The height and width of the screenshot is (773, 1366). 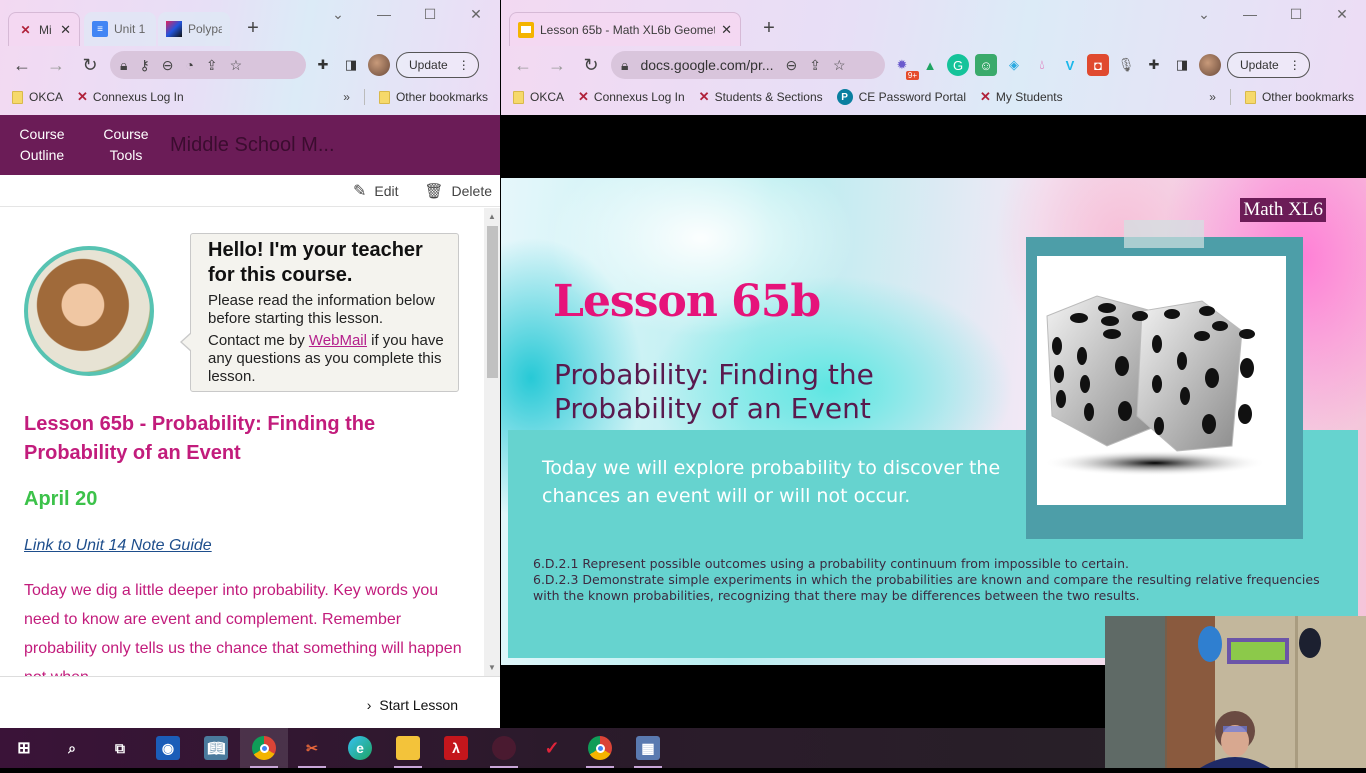 I want to click on webcam-overlay, so click(x=1235, y=692).